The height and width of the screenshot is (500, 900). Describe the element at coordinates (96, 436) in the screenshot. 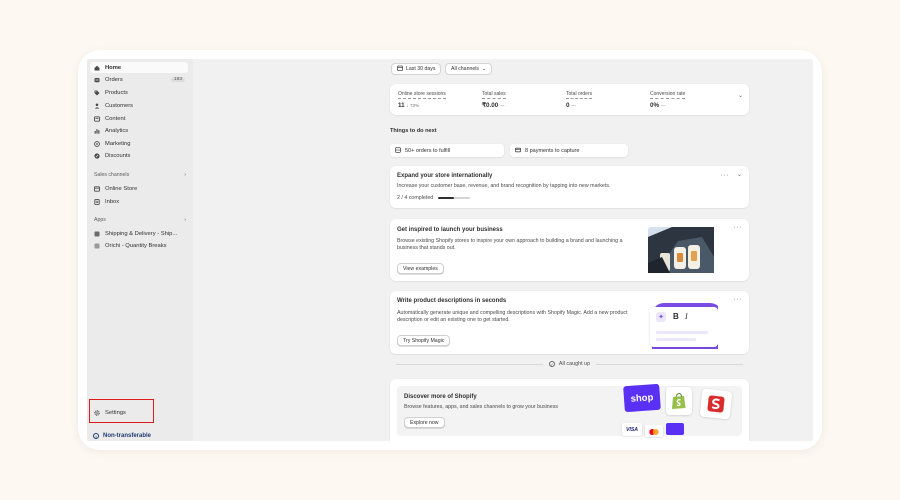

I see `info-icon: i` at that location.